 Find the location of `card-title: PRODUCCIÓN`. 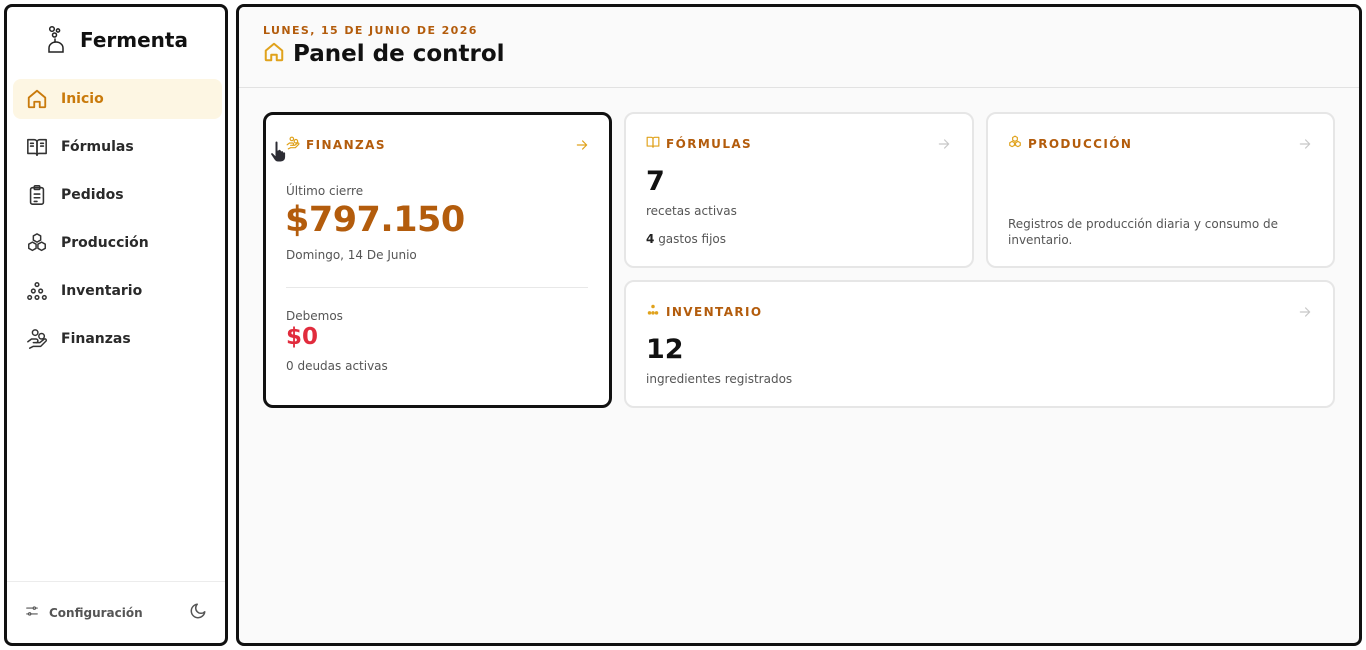

card-title: PRODUCCIÓN is located at coordinates (1080, 143).